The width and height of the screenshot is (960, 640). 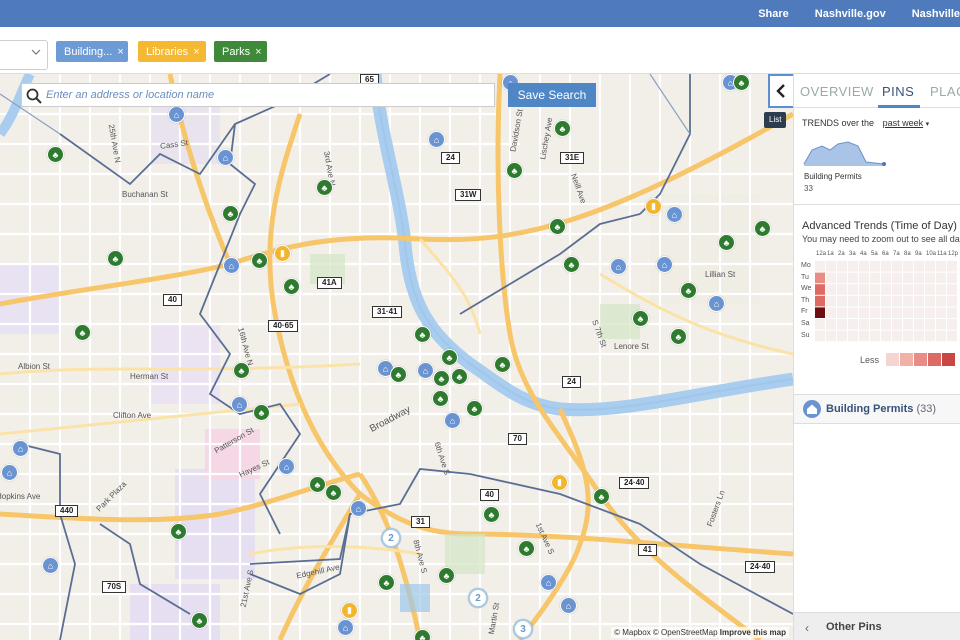 I want to click on pin-cluster: 3, so click(x=523, y=629).